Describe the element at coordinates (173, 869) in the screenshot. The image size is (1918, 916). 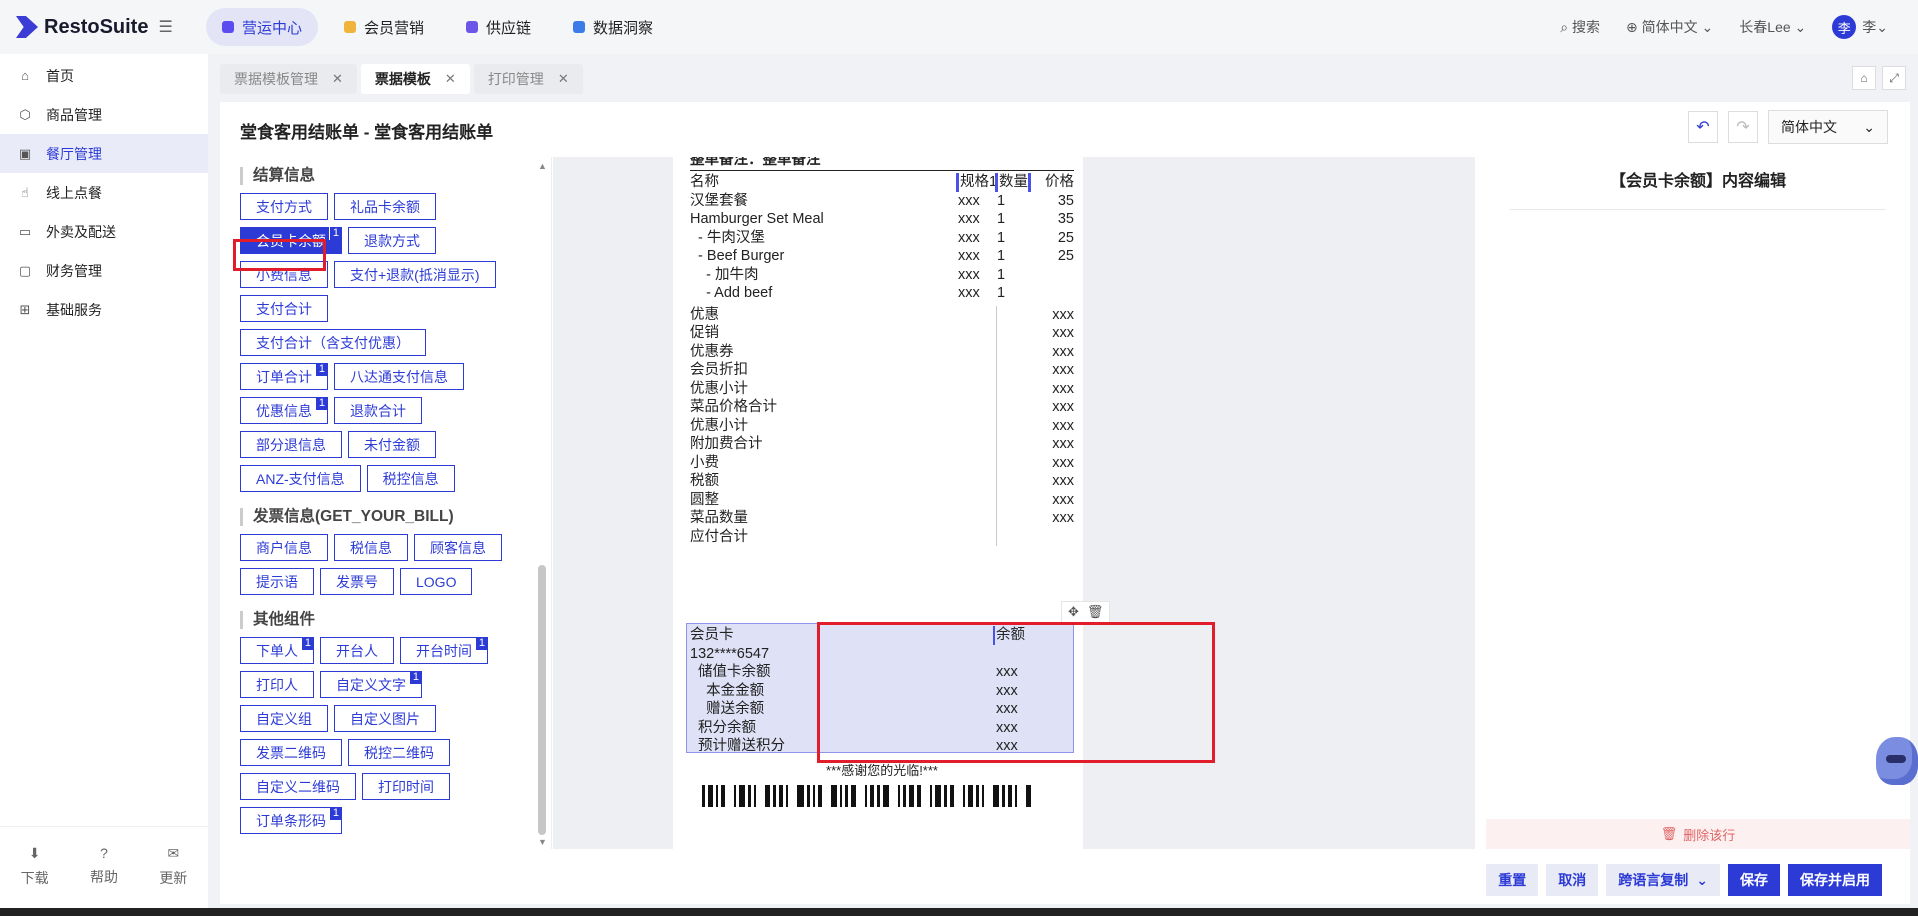
I see `sidebar-footer-2: ✉ 更新` at that location.